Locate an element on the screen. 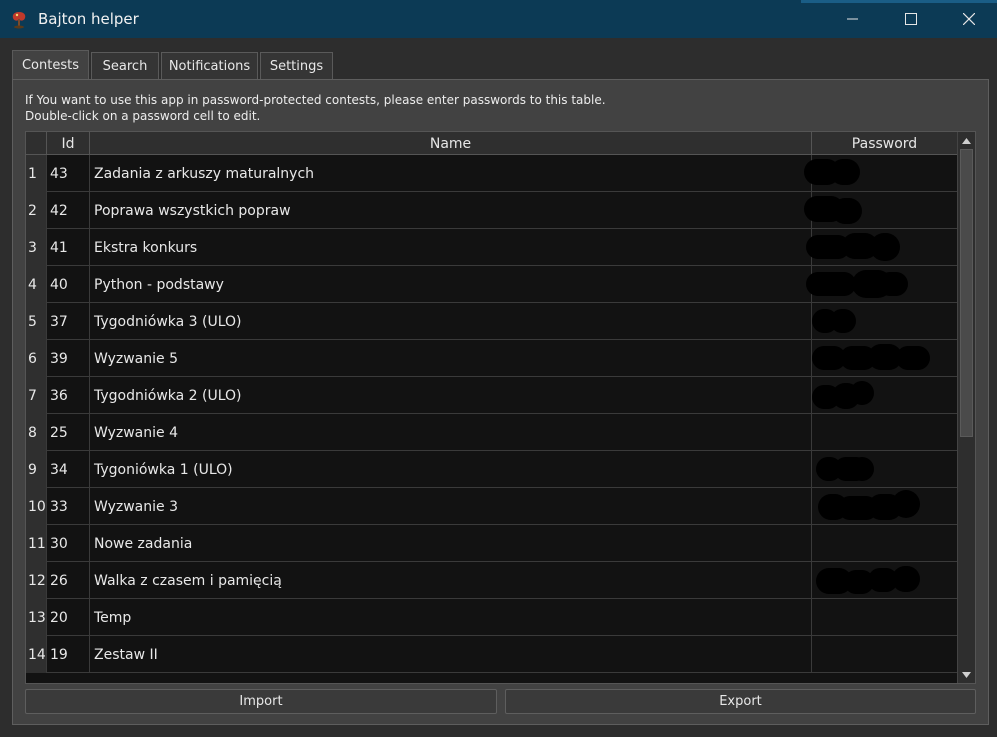 The image size is (997, 737). row-number: 8 is located at coordinates (36, 432).